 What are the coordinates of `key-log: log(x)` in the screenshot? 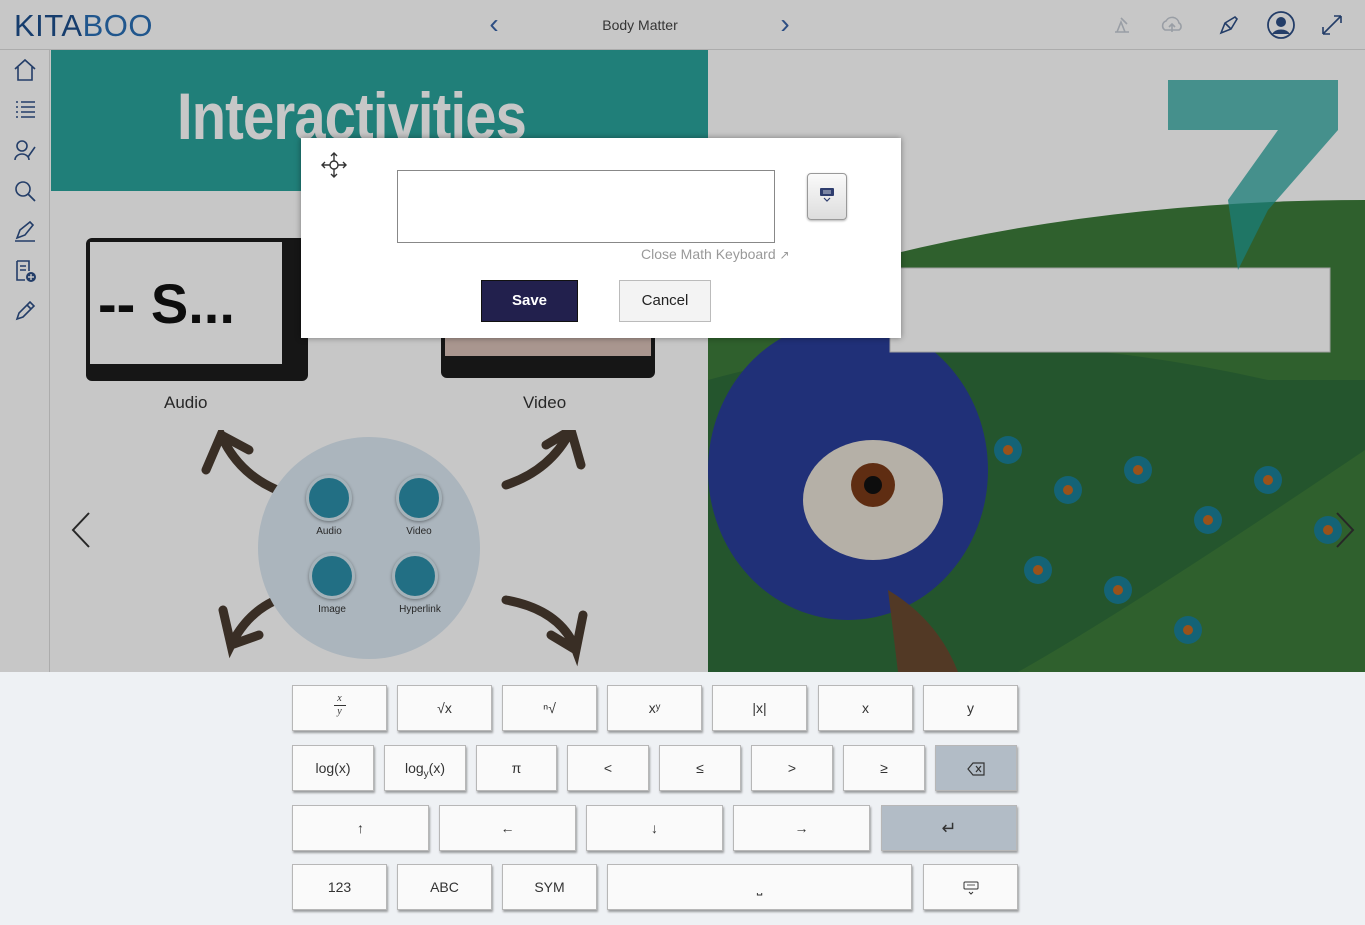 It's located at (333, 768).